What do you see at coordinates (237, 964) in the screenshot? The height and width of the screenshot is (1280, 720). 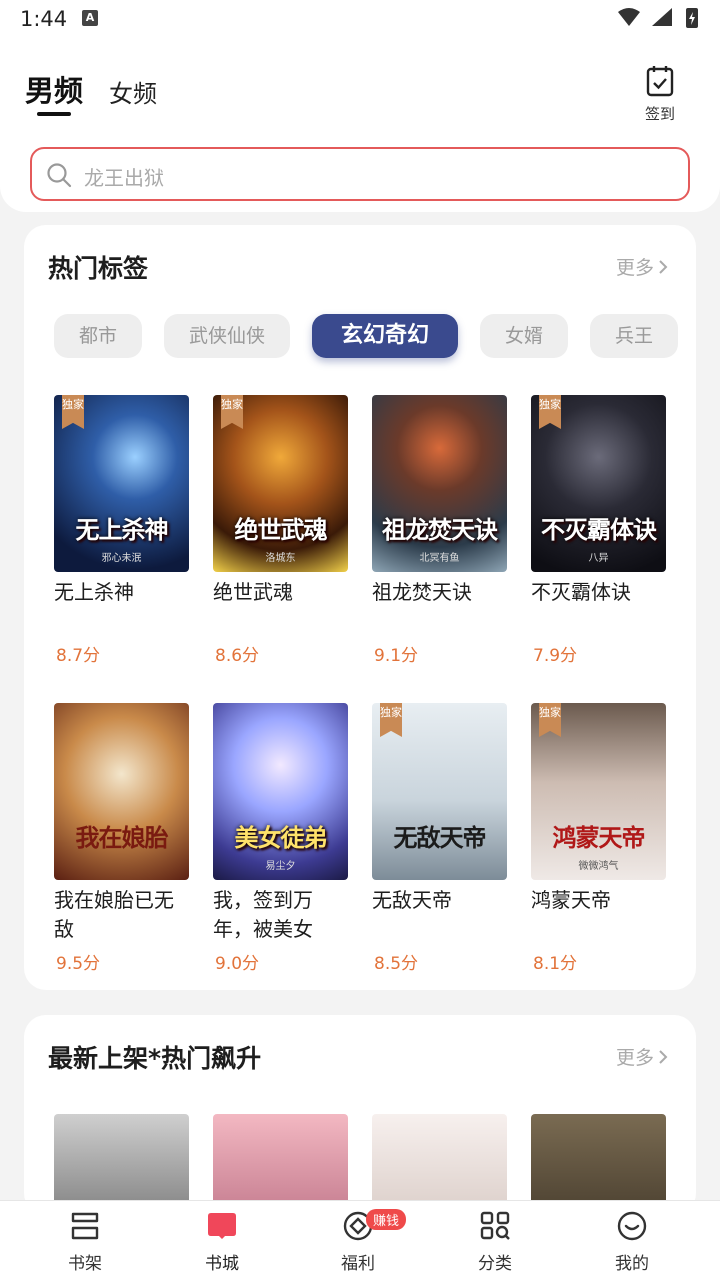 I see `book-score: 9.0分` at bounding box center [237, 964].